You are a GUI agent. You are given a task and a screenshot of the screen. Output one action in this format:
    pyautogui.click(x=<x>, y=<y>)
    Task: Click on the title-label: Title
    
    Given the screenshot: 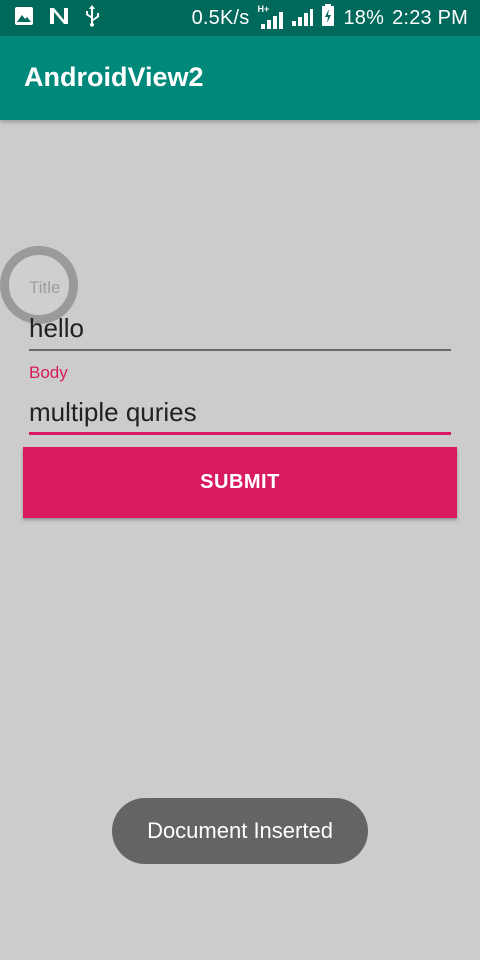 What is the action you would take?
    pyautogui.click(x=45, y=287)
    